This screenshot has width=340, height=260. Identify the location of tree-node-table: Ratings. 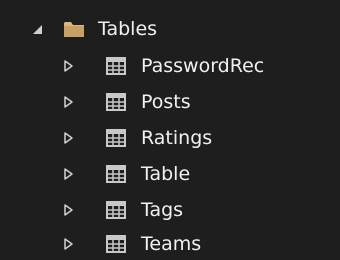
(170, 138).